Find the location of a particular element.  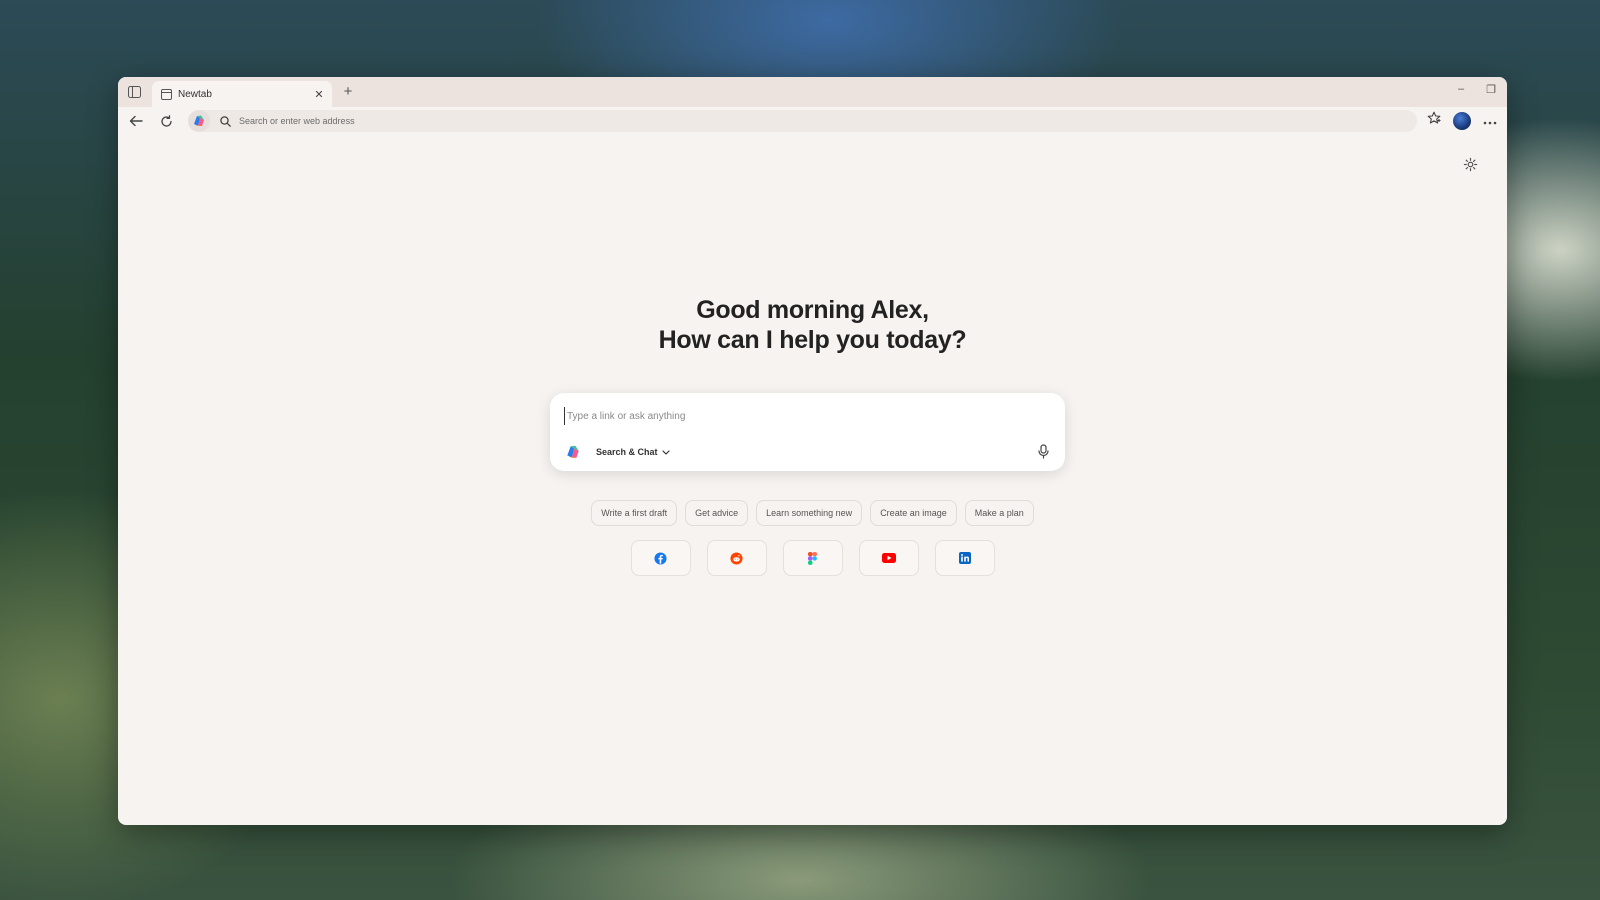

tab-bar: Newtab ✕ + – ❐ is located at coordinates (812, 92).